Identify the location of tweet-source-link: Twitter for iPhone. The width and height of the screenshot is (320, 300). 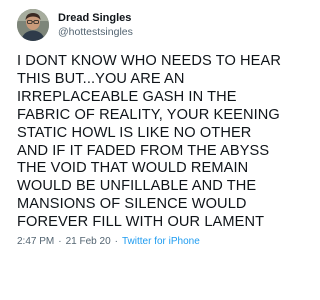
(161, 241).